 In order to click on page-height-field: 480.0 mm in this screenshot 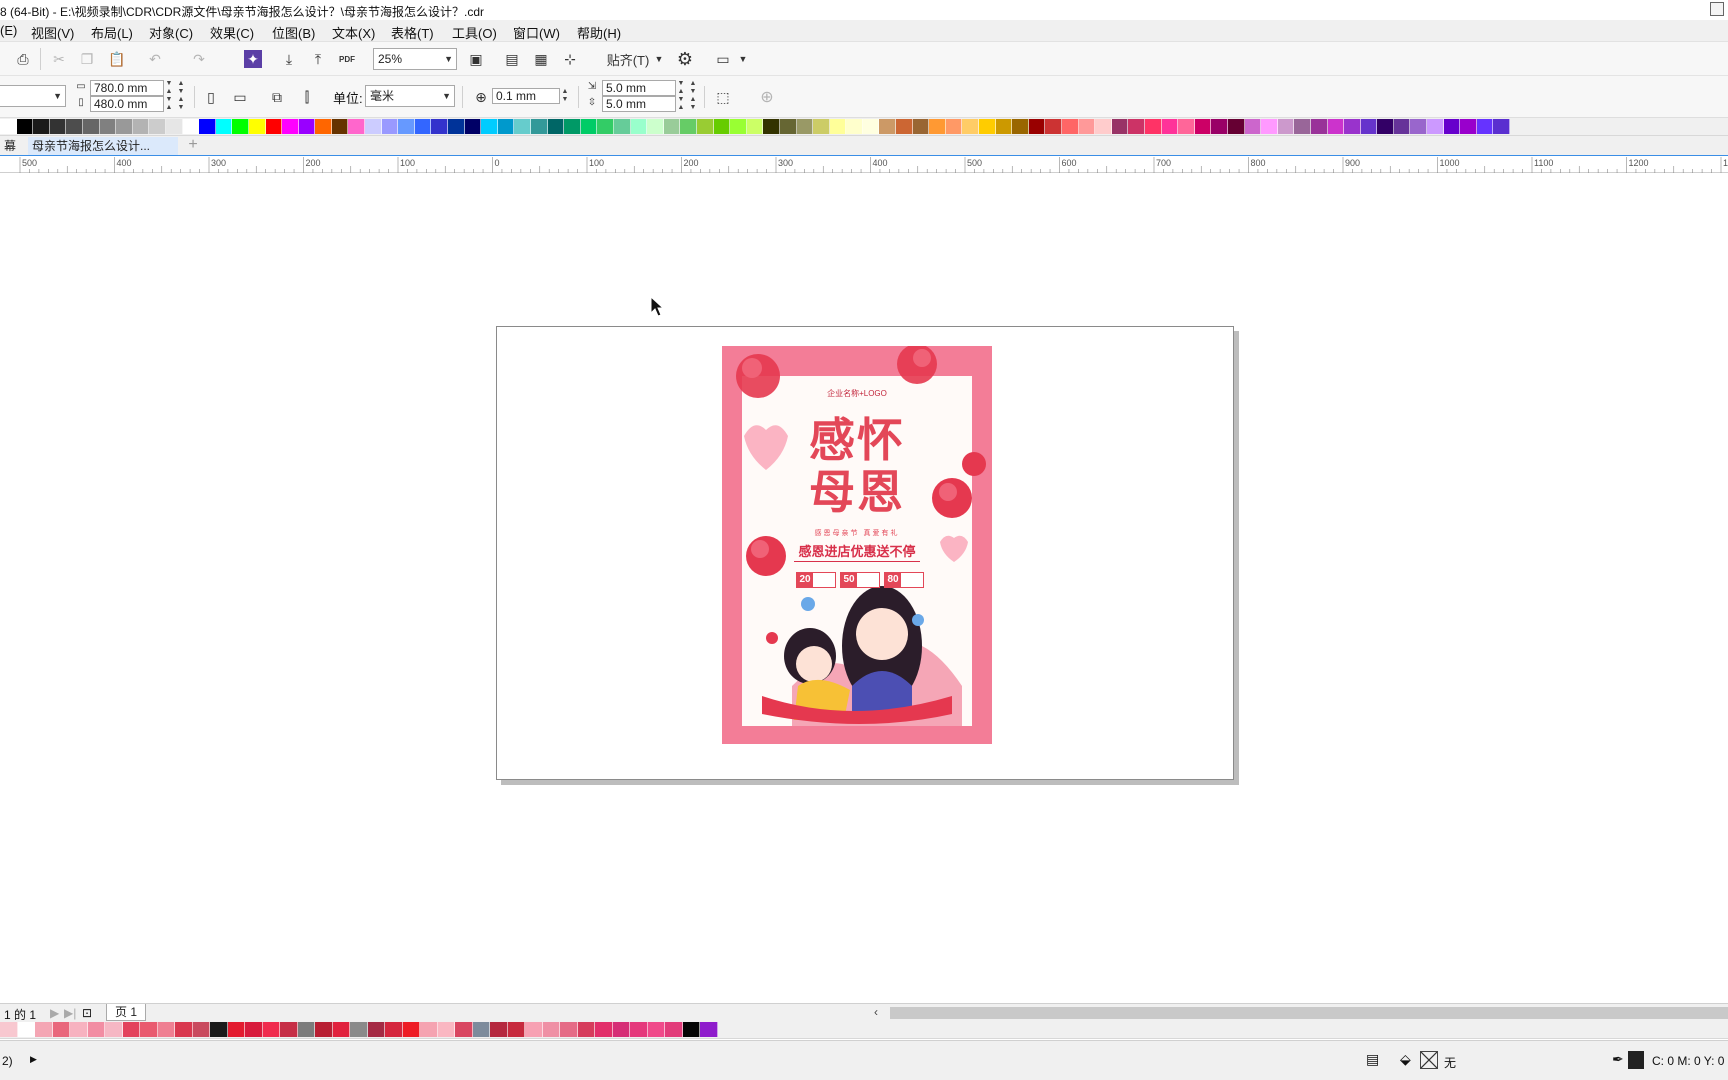, I will do `click(127, 104)`.